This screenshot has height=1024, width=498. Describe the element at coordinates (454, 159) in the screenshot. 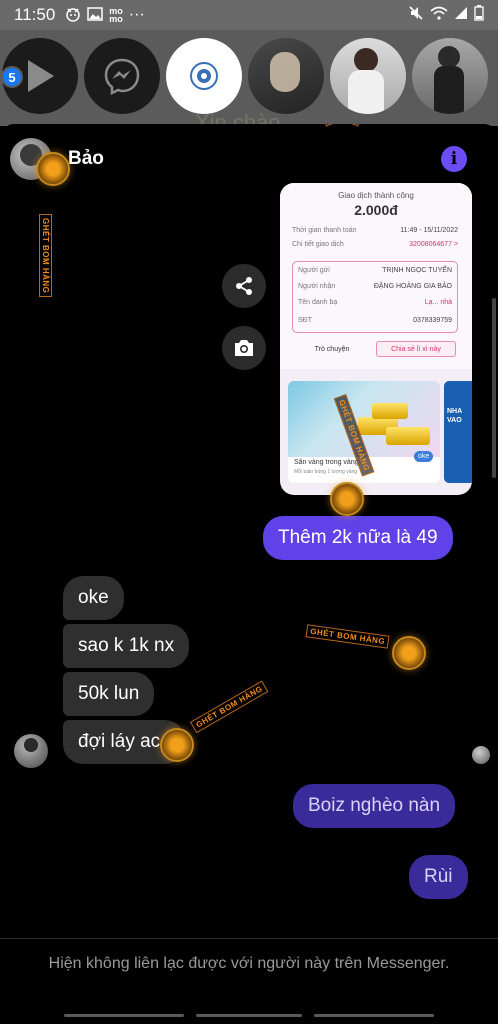

I see `info-button: i` at that location.